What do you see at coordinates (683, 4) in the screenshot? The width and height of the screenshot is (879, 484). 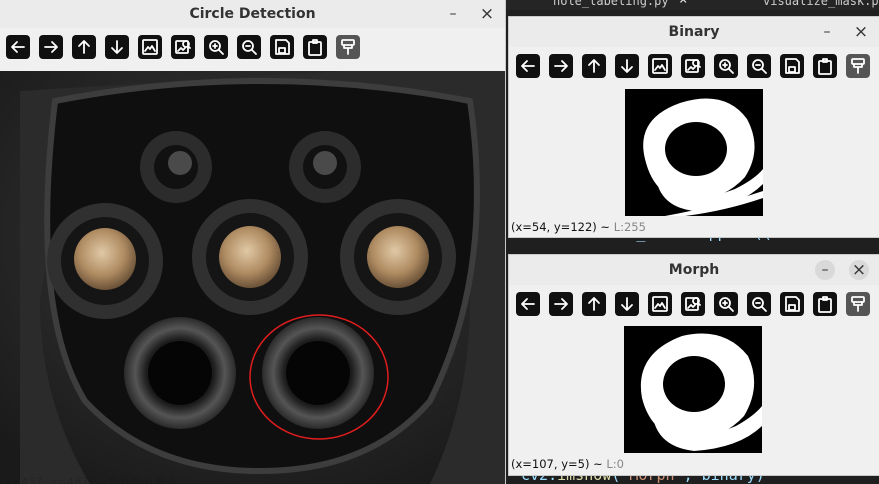 I see `editor-tab-close-icon: ×` at bounding box center [683, 4].